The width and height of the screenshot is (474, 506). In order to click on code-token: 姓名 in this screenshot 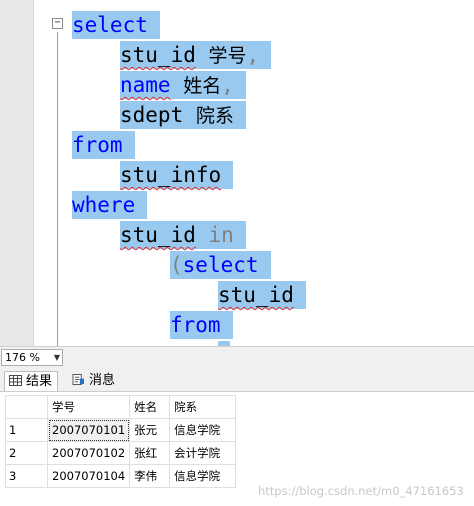, I will do `click(202, 86)`.